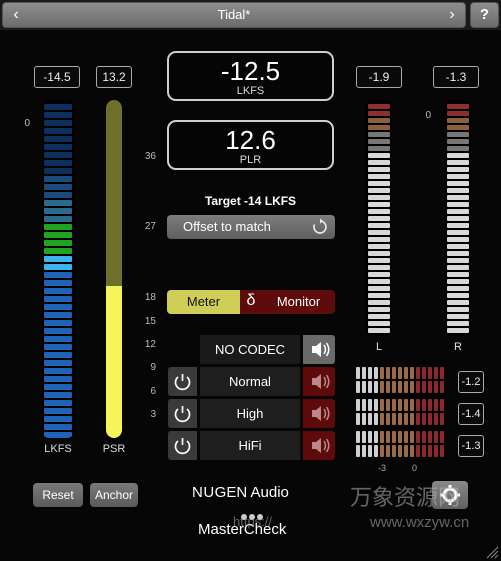 The image size is (501, 561). Describe the element at coordinates (58, 269) in the screenshot. I see `lkfs-meter` at that location.